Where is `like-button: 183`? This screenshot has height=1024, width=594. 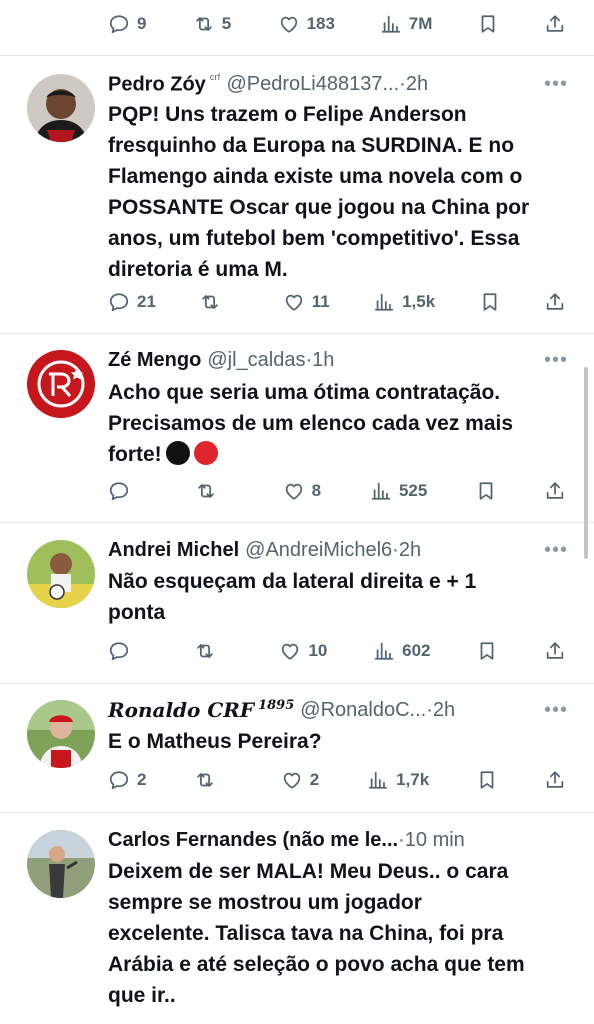
like-button: 183 is located at coordinates (306, 24).